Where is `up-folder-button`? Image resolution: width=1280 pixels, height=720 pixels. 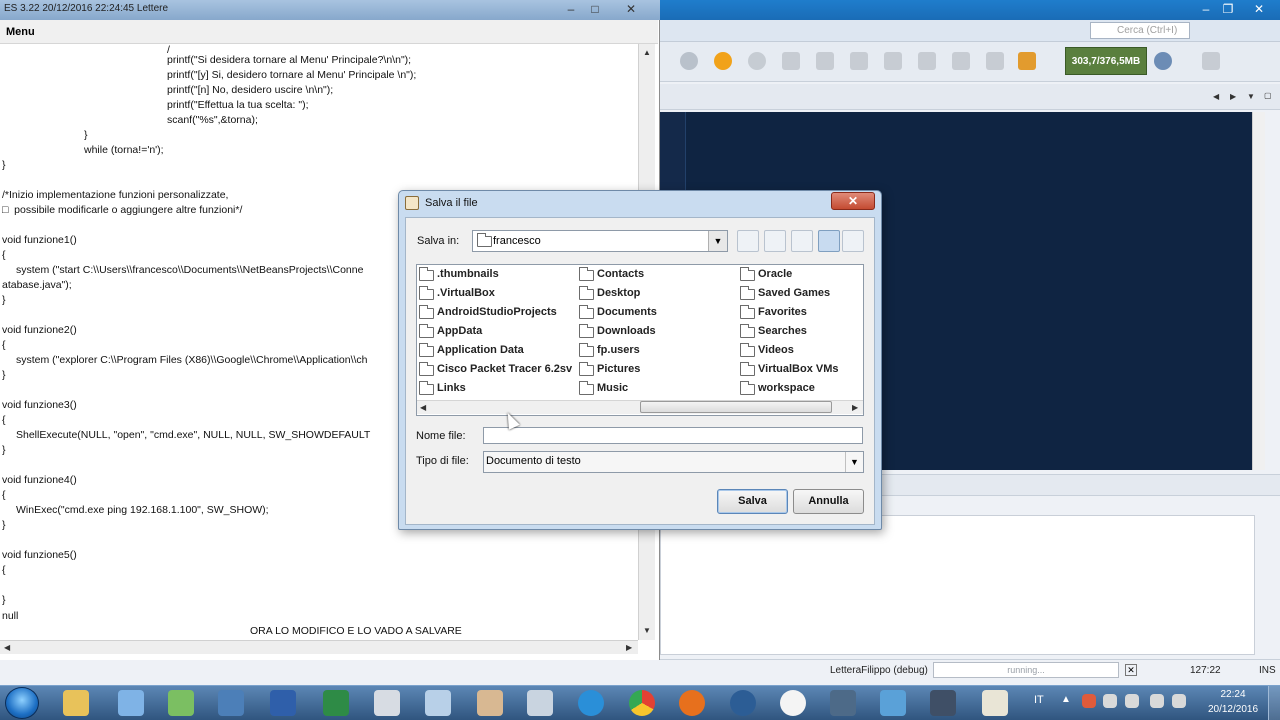 up-folder-button is located at coordinates (748, 241).